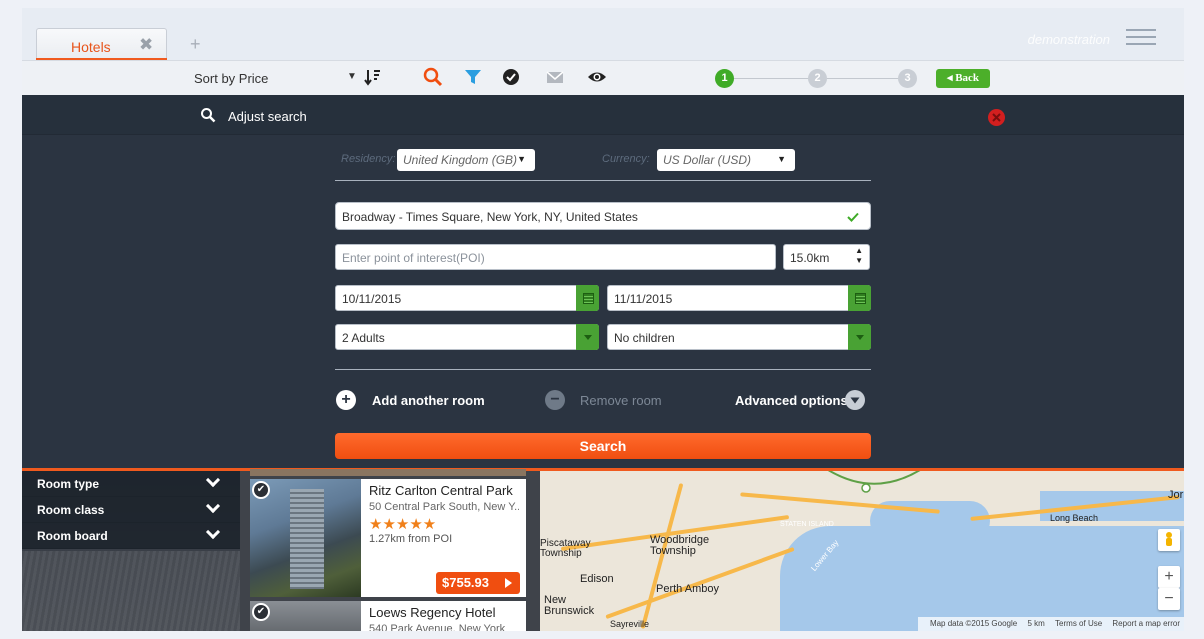 The width and height of the screenshot is (1204, 639). What do you see at coordinates (372, 299) in the screenshot?
I see `checkin-value: 10/11/2015` at bounding box center [372, 299].